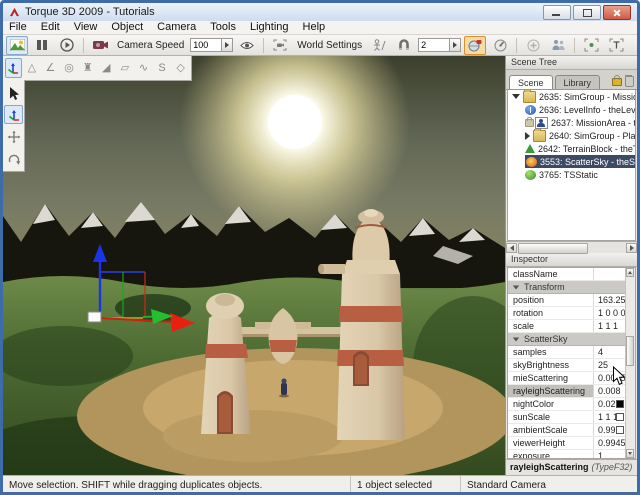  I want to click on object-snap-button, so click(379, 45).